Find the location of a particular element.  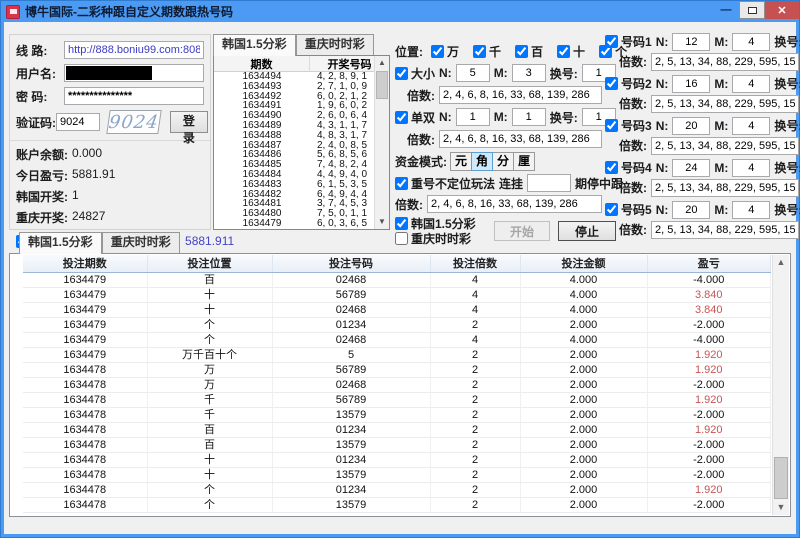

bets-table-row: 1634479 百 02468 4 4.000 -4.000 is located at coordinates (397, 280).